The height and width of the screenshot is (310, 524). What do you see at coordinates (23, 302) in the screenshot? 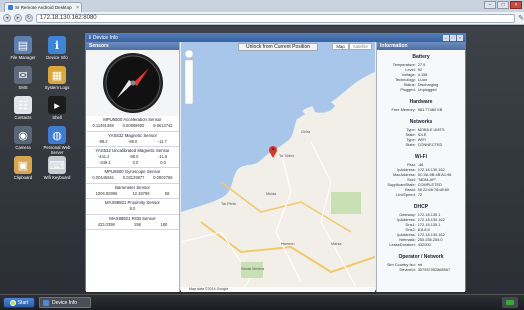
I see `start-label: Start` at bounding box center [23, 302].